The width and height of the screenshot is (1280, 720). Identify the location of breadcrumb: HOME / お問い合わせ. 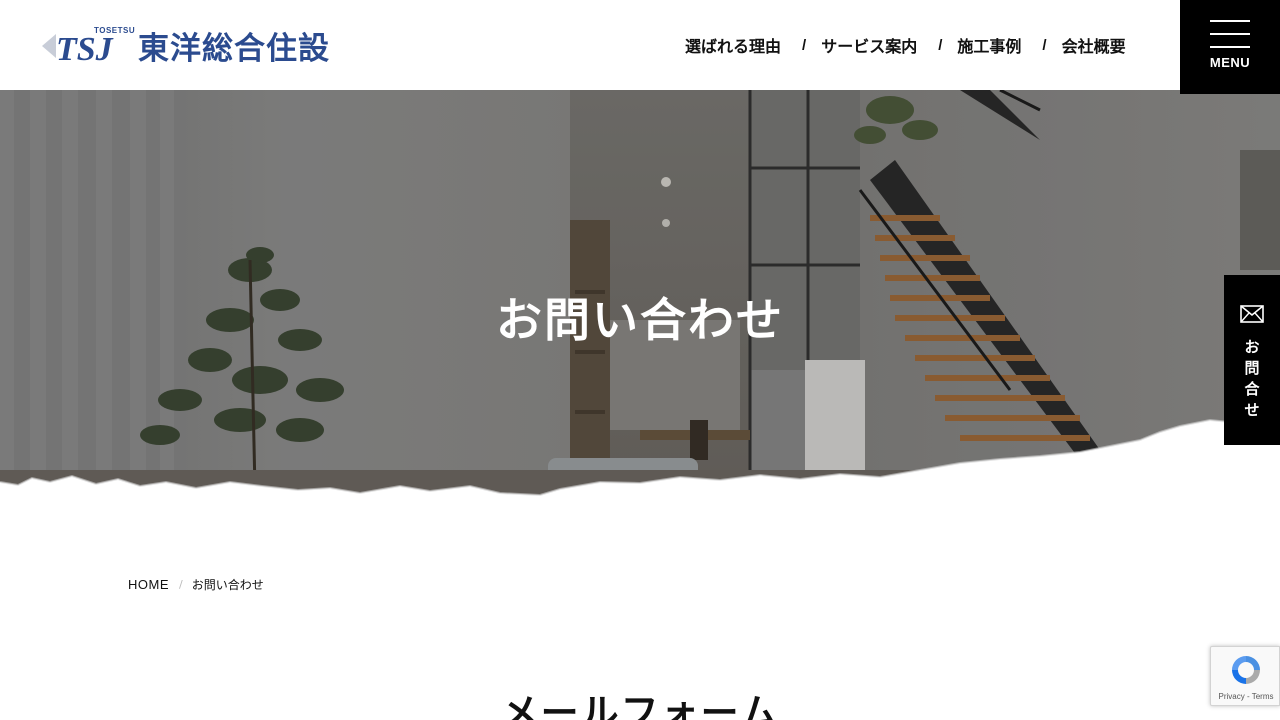
(196, 584).